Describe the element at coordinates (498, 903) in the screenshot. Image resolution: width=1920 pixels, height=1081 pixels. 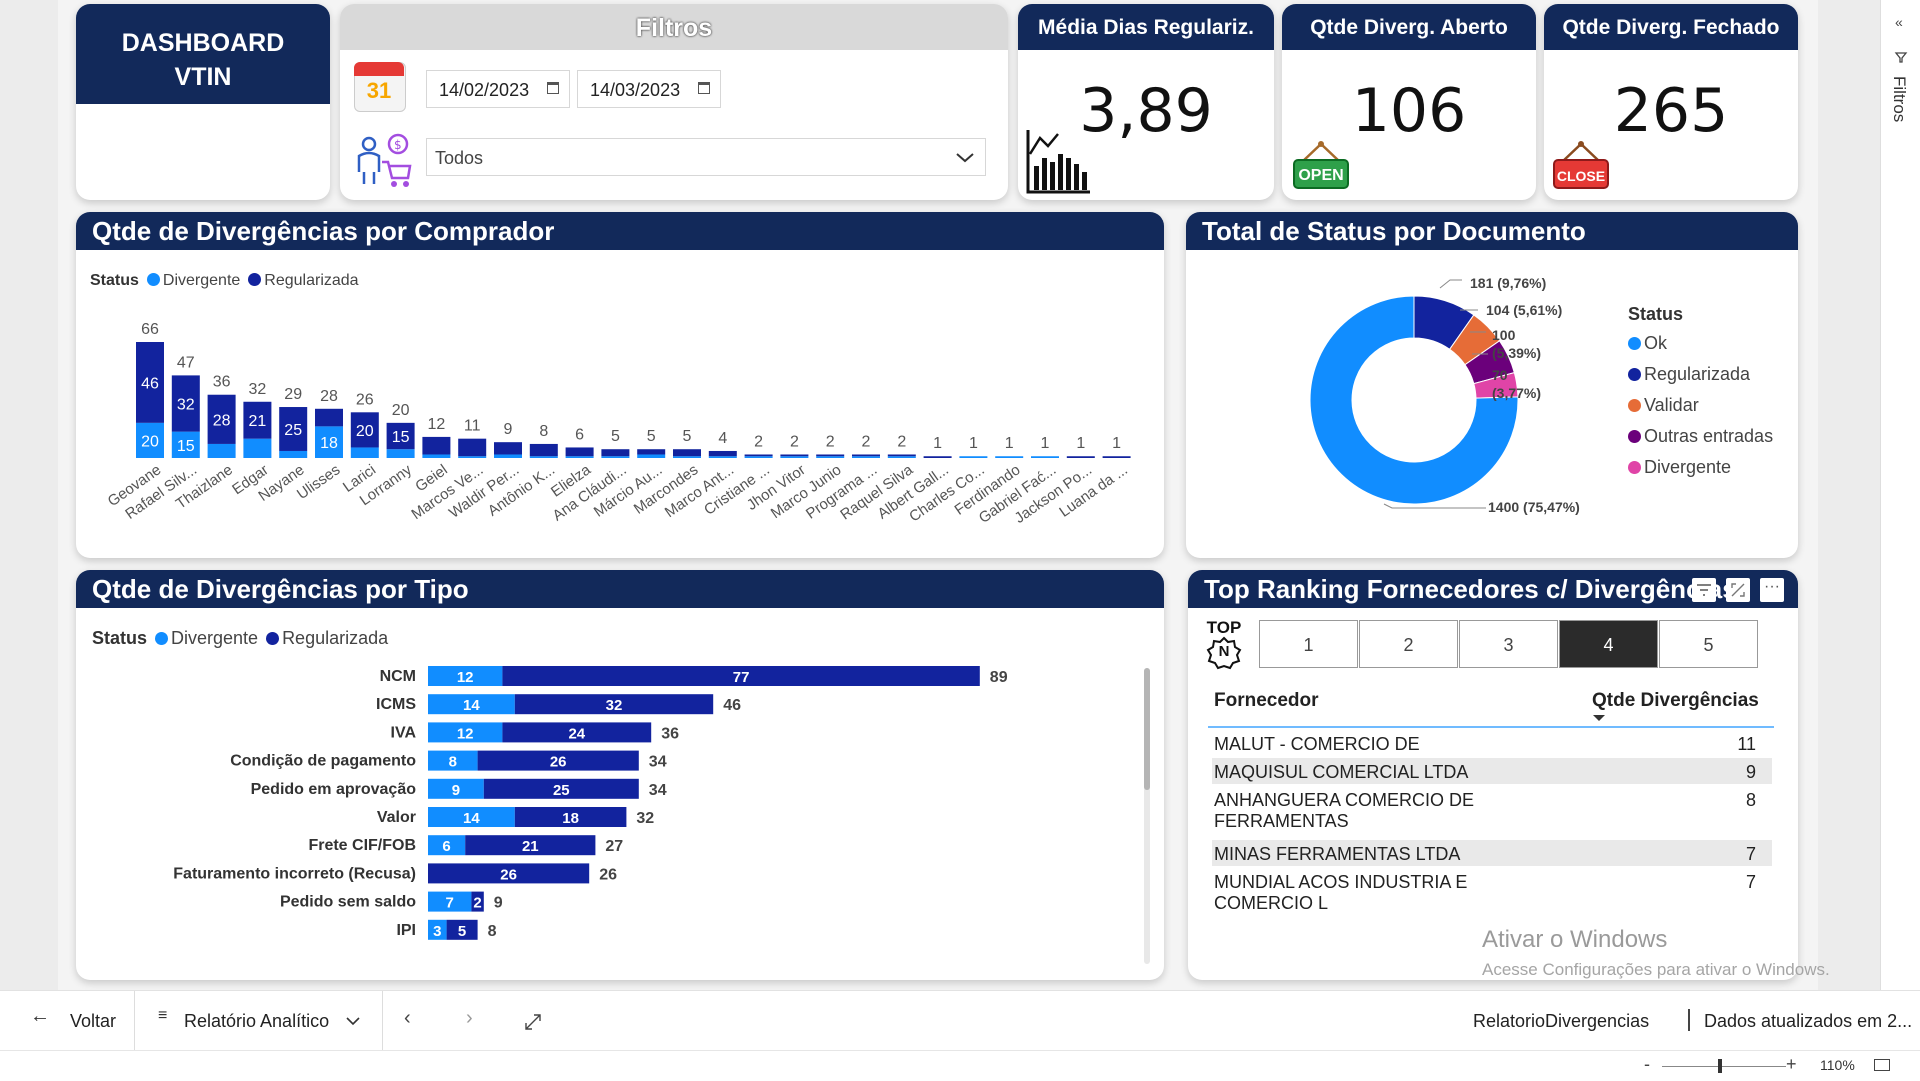
I see `bar-total-label: 9` at that location.